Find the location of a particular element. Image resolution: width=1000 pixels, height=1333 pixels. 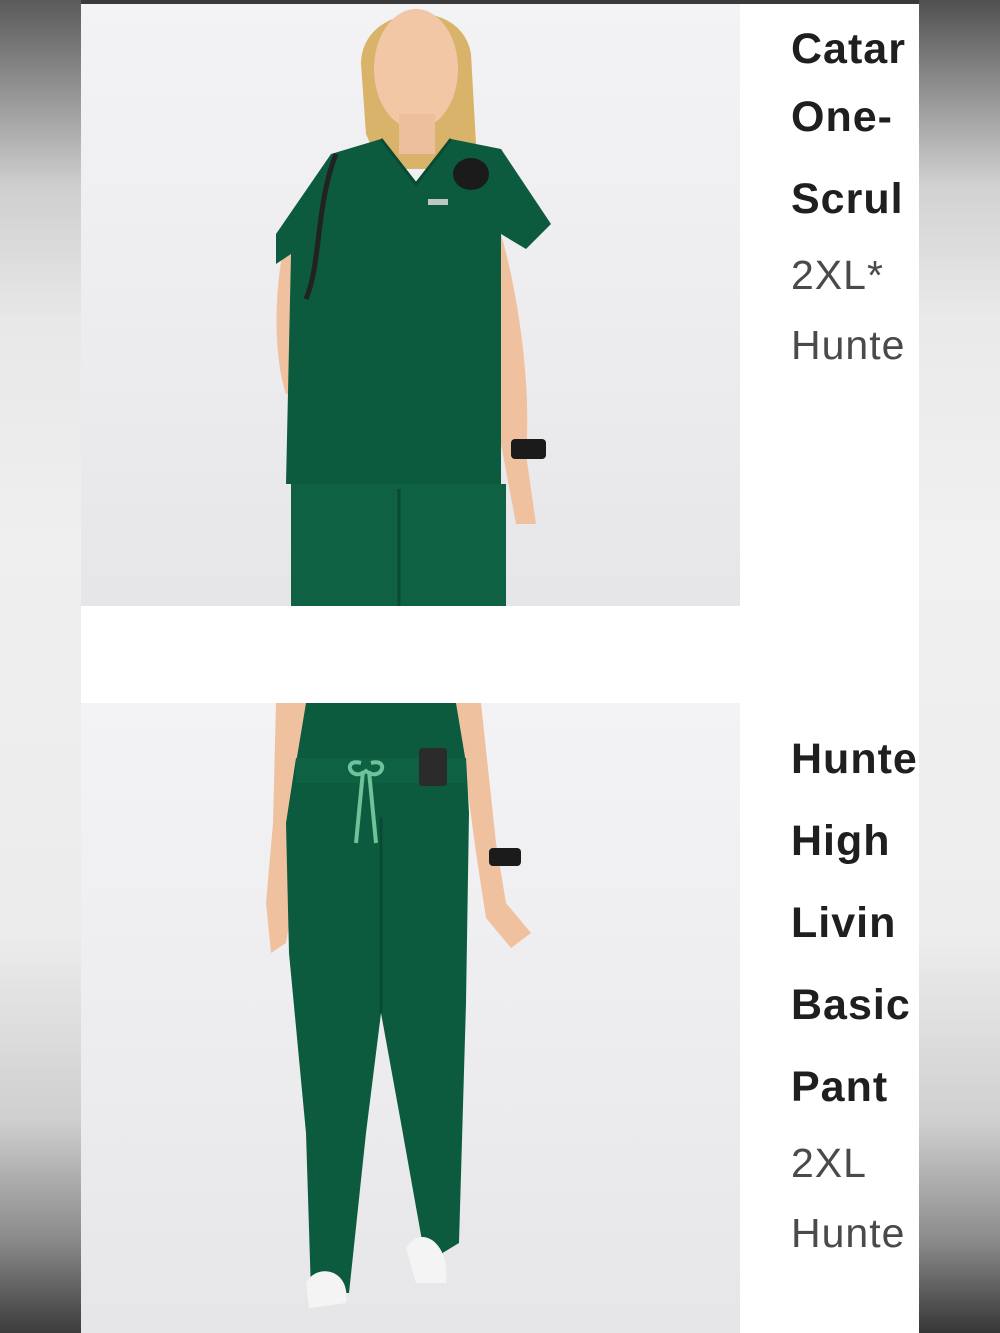

product-info-scrub-top: Catar One- Scrul 2XL* Hunte is located at coordinates (855, 201).